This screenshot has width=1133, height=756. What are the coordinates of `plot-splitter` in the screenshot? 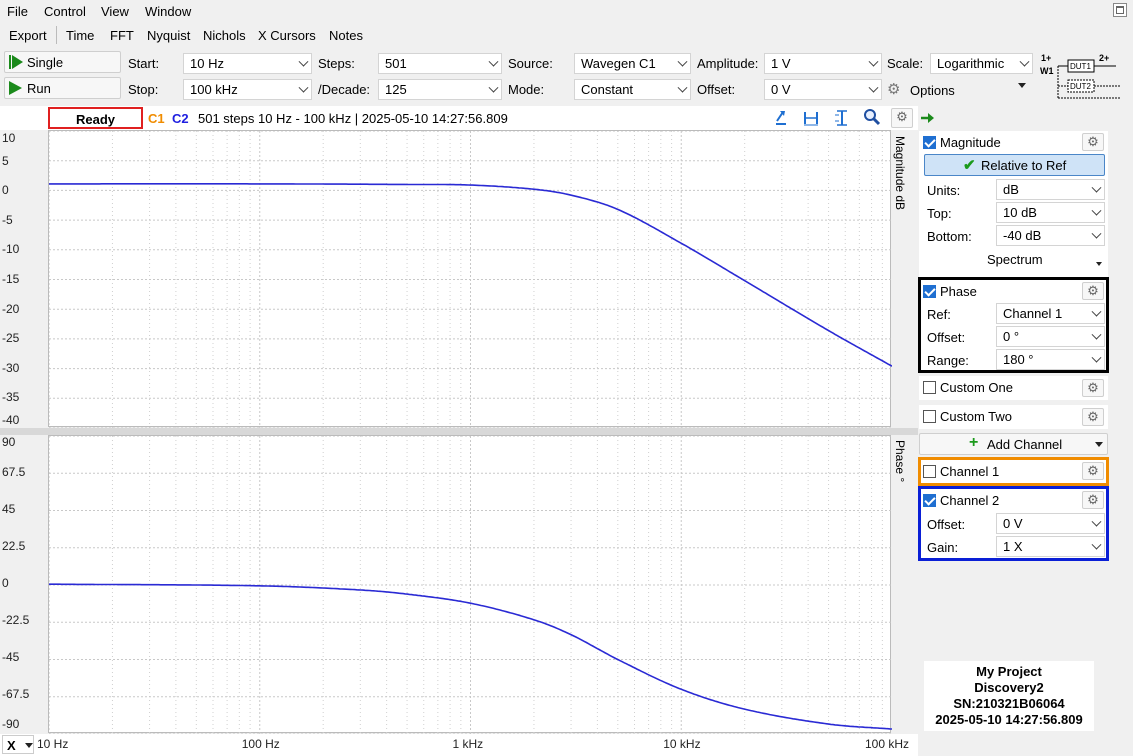 It's located at (459, 431).